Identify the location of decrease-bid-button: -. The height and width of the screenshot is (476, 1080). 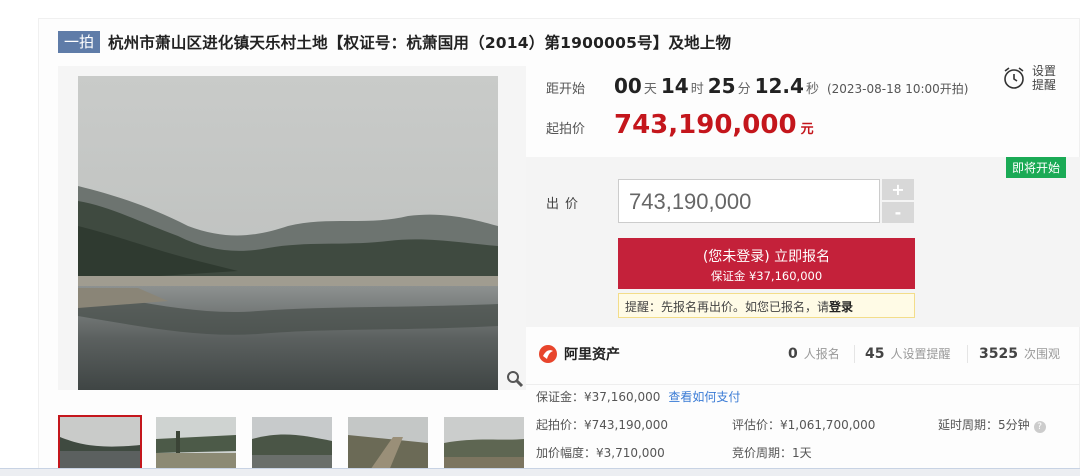
(898, 212).